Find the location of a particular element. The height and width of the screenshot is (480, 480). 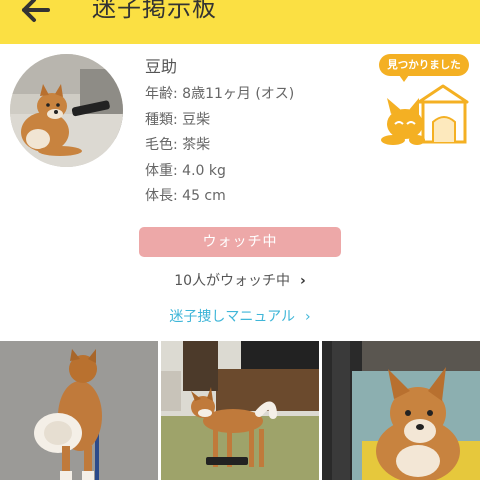

attr-age: 年齢: 8歳11ヶ月 (オス) is located at coordinates (220, 94).